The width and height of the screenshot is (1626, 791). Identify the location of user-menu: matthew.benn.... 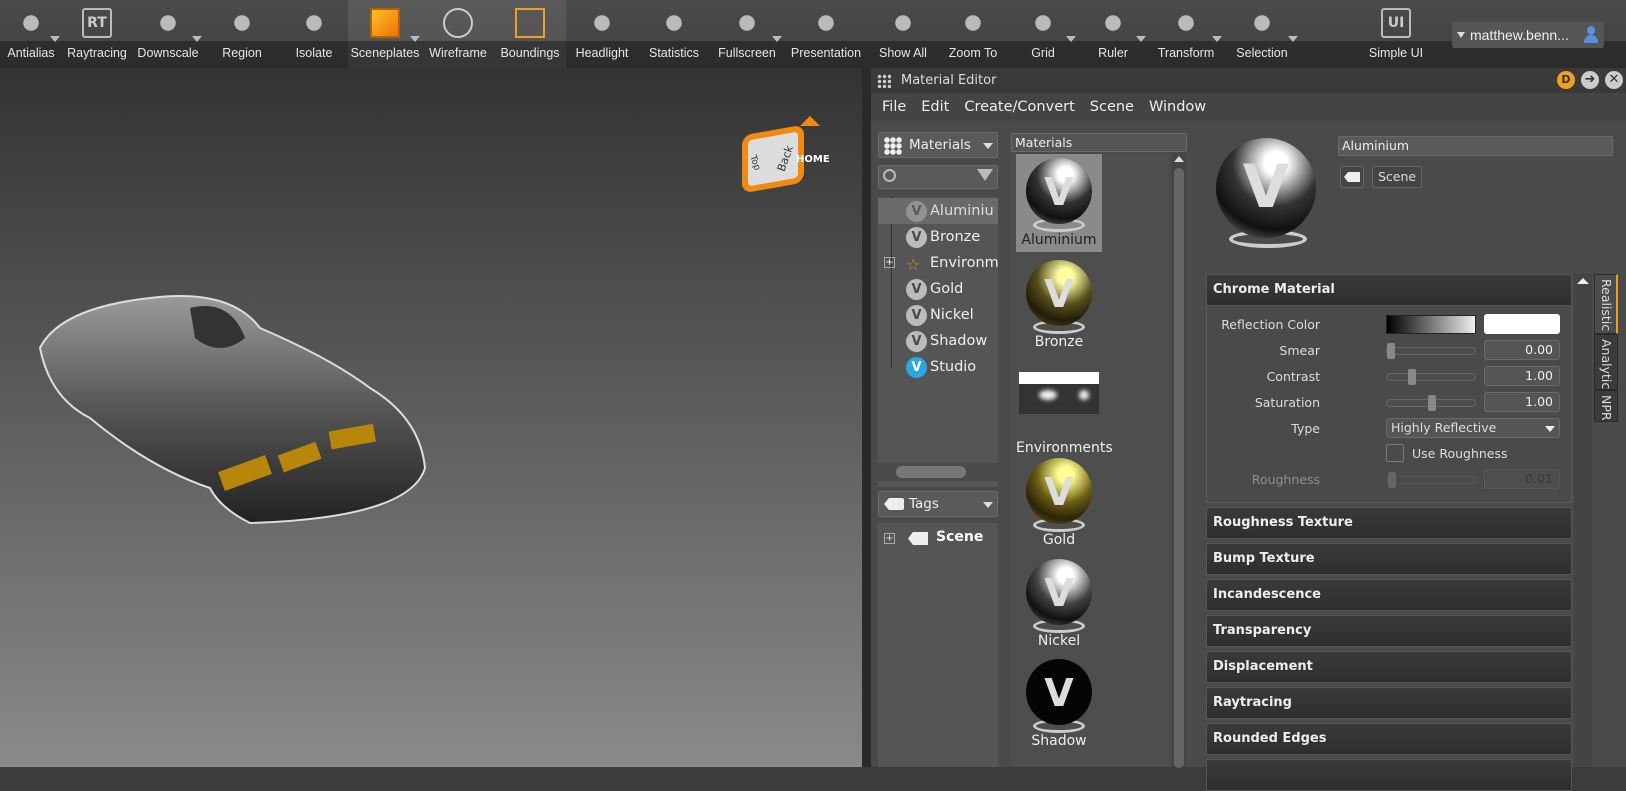
(1528, 35).